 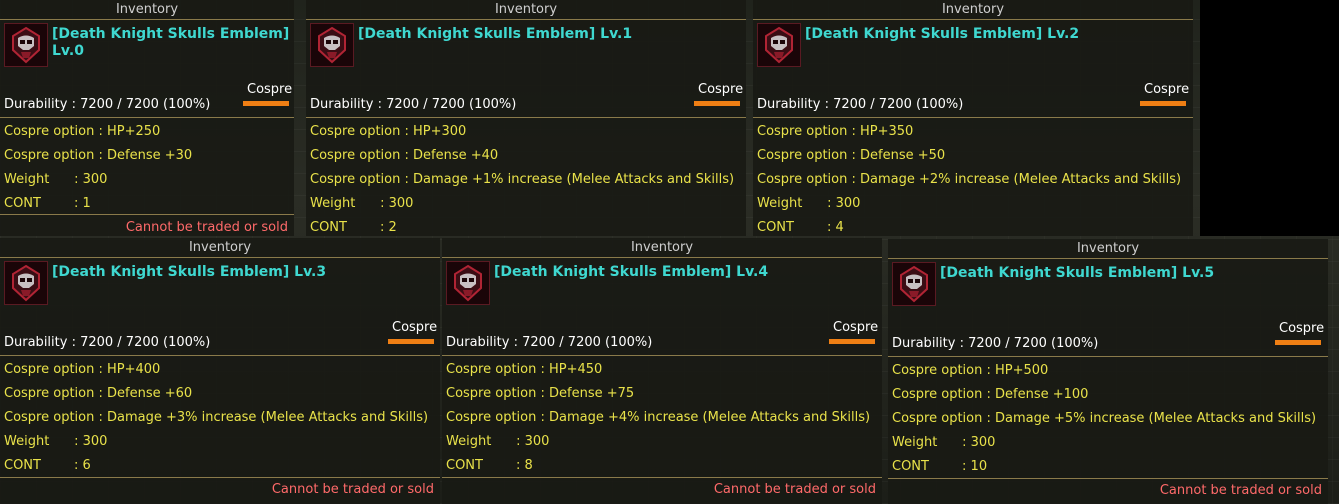 What do you see at coordinates (835, 131) in the screenshot?
I see `option-line: Cospre option : HP+350` at bounding box center [835, 131].